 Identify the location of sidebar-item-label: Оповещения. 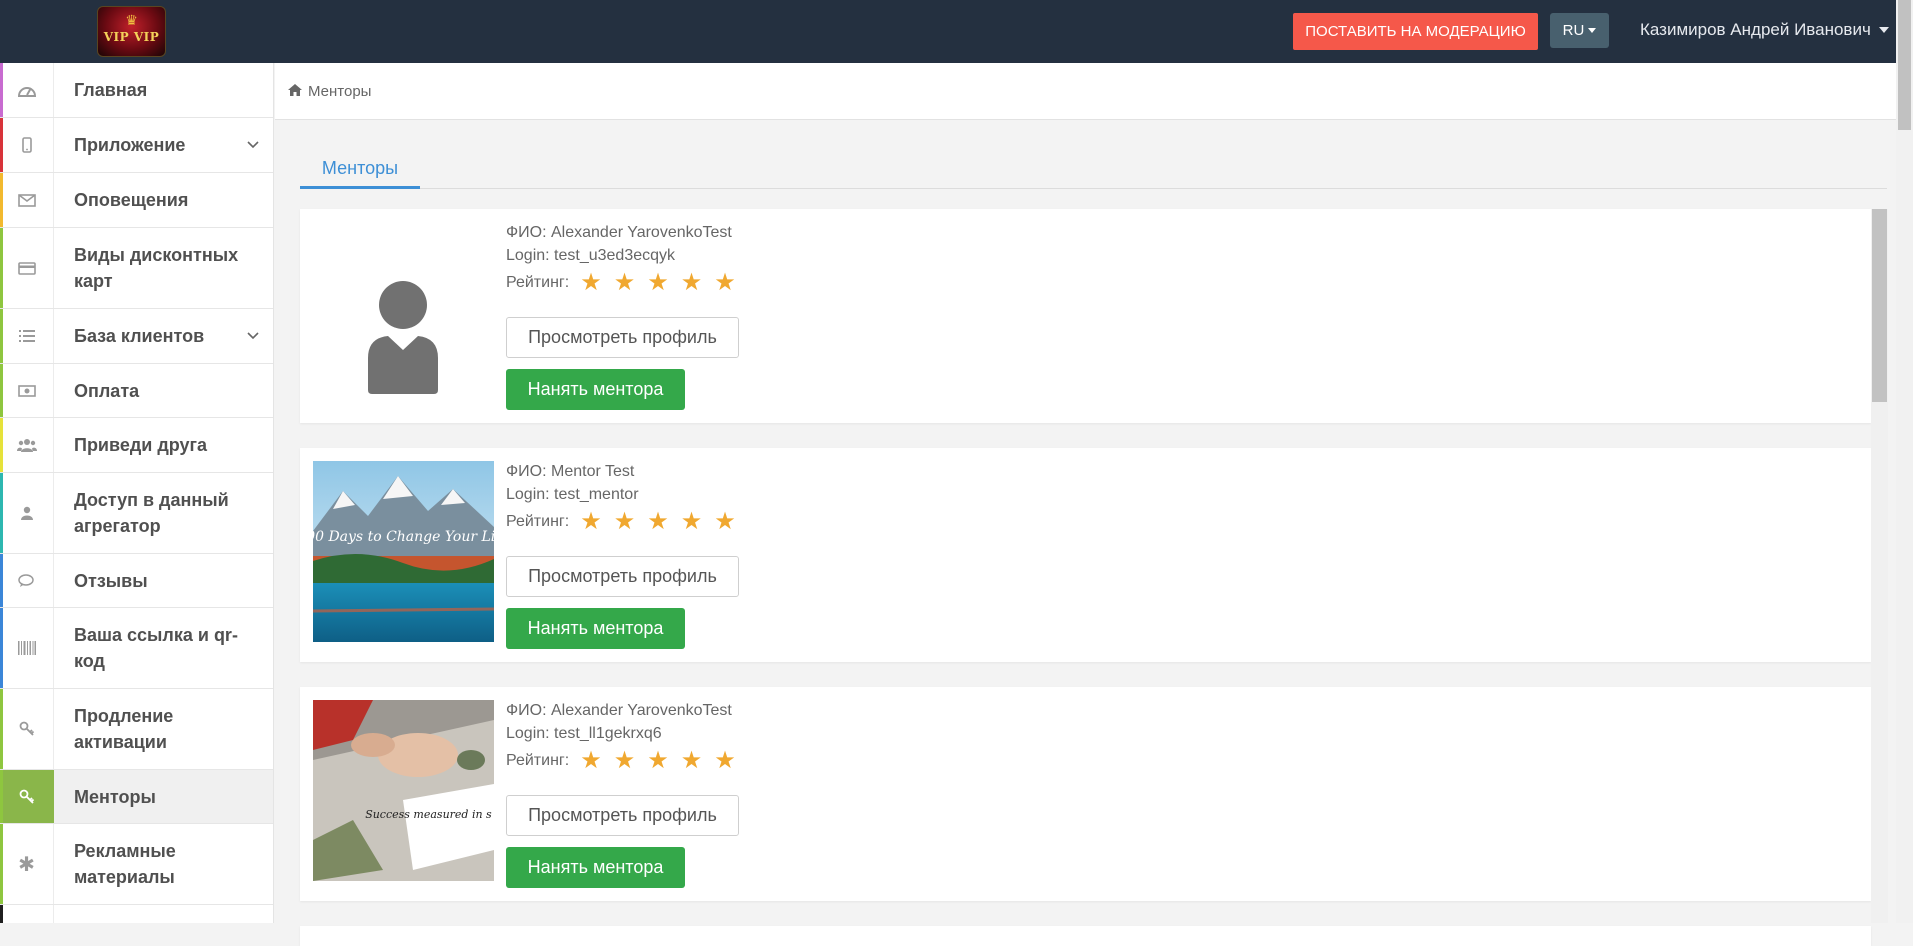
(131, 200).